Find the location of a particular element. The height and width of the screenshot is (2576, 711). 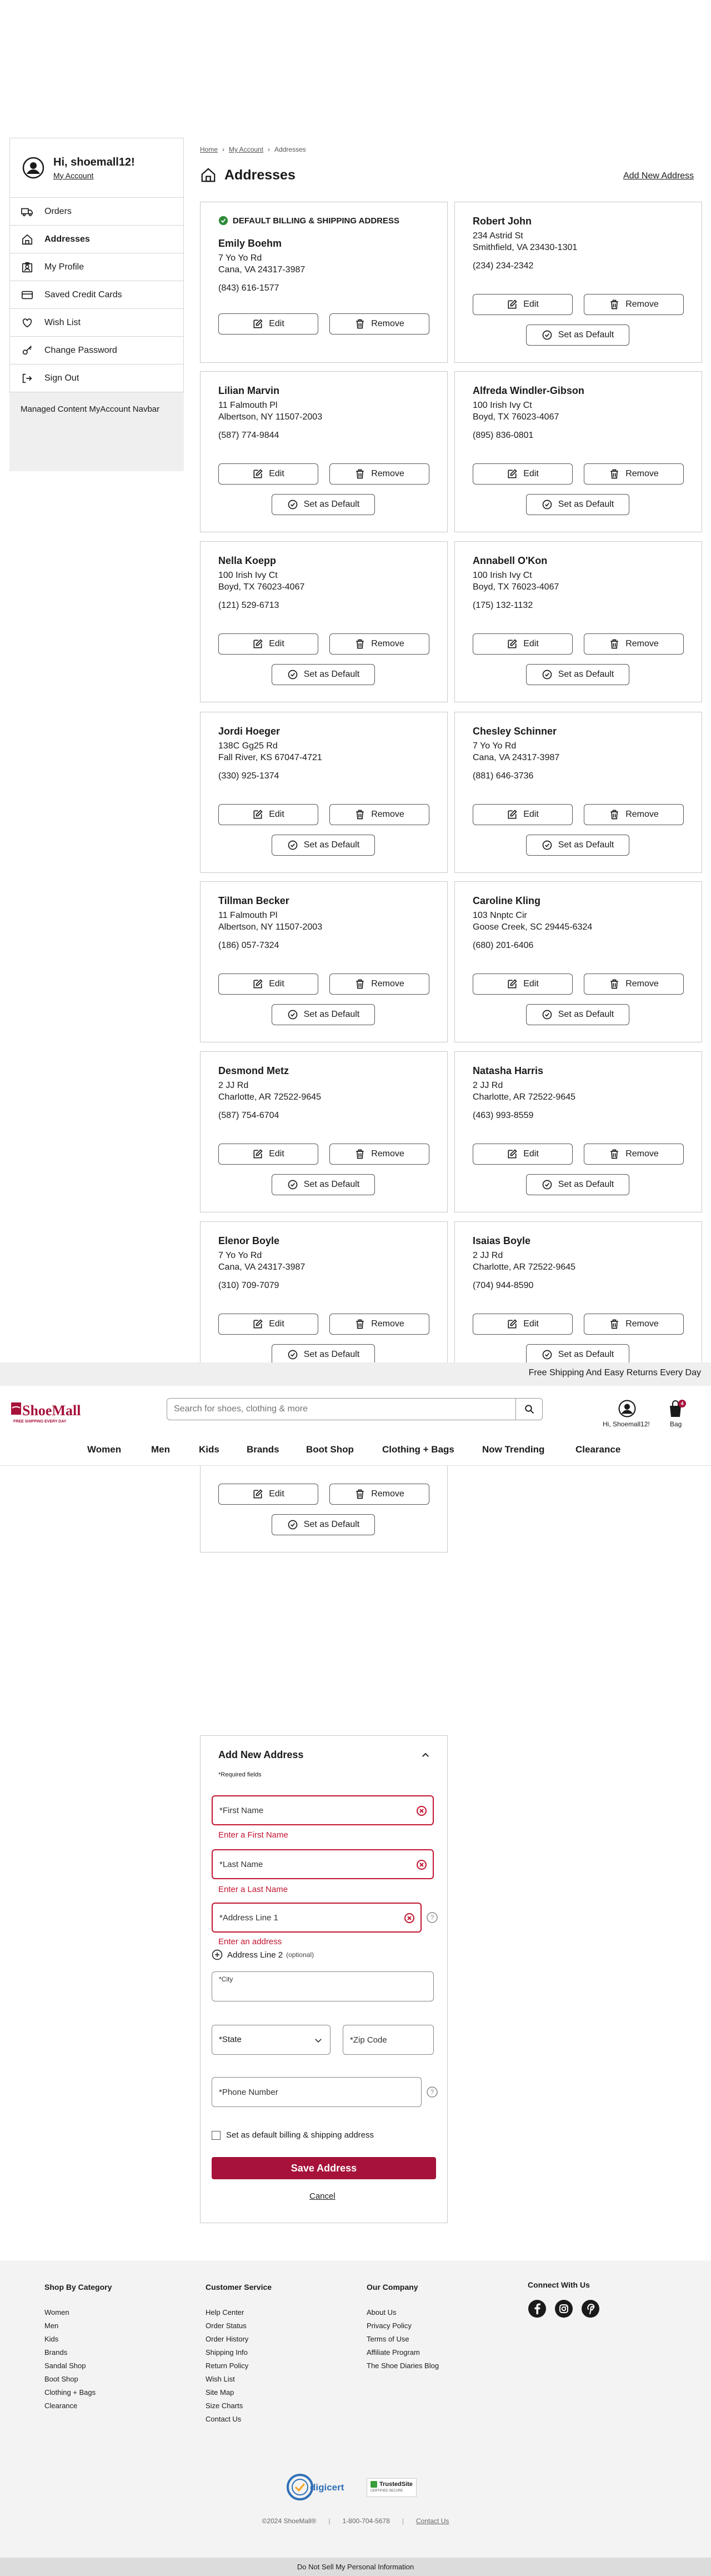

footer-link: Terms of Use is located at coordinates (403, 2339).